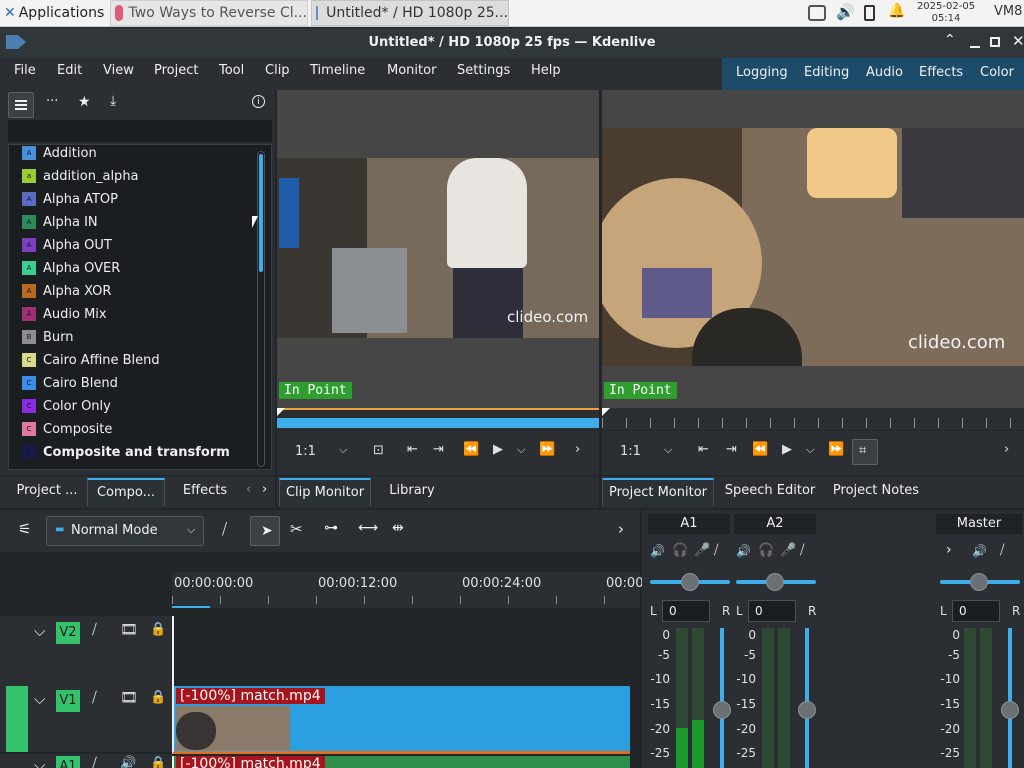 This screenshot has width=1024, height=768. I want to click on close-icon: ✕, so click(1018, 41).